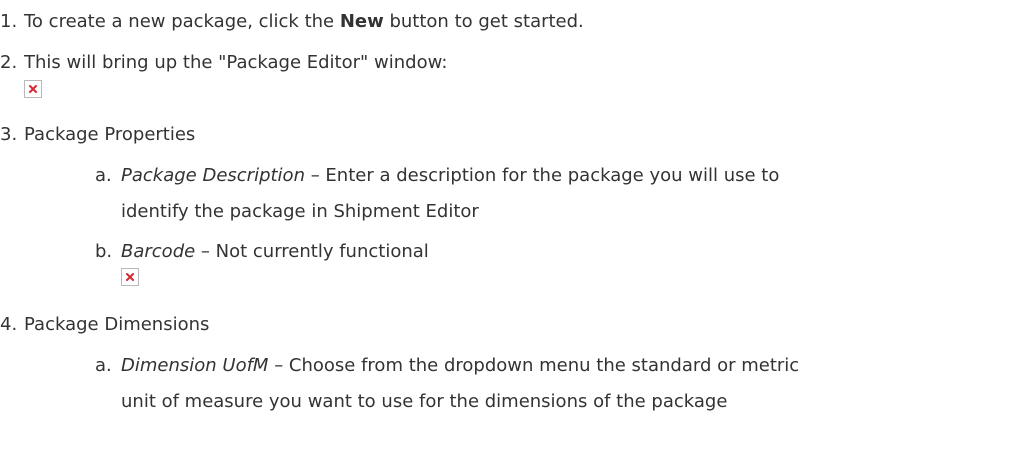 The image size is (1015, 464). I want to click on substep-3a-desc-line2: identify the package in Shipment Editor, so click(300, 211).